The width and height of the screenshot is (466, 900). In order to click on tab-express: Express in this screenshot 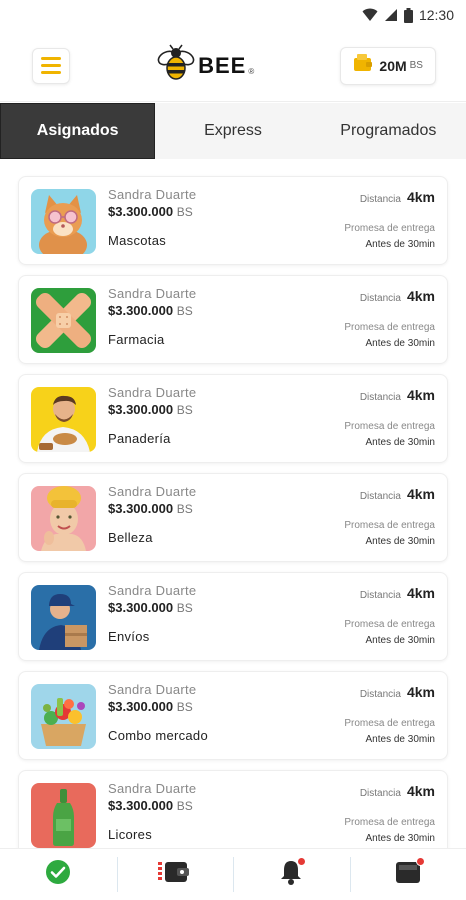, I will do `click(232, 131)`.